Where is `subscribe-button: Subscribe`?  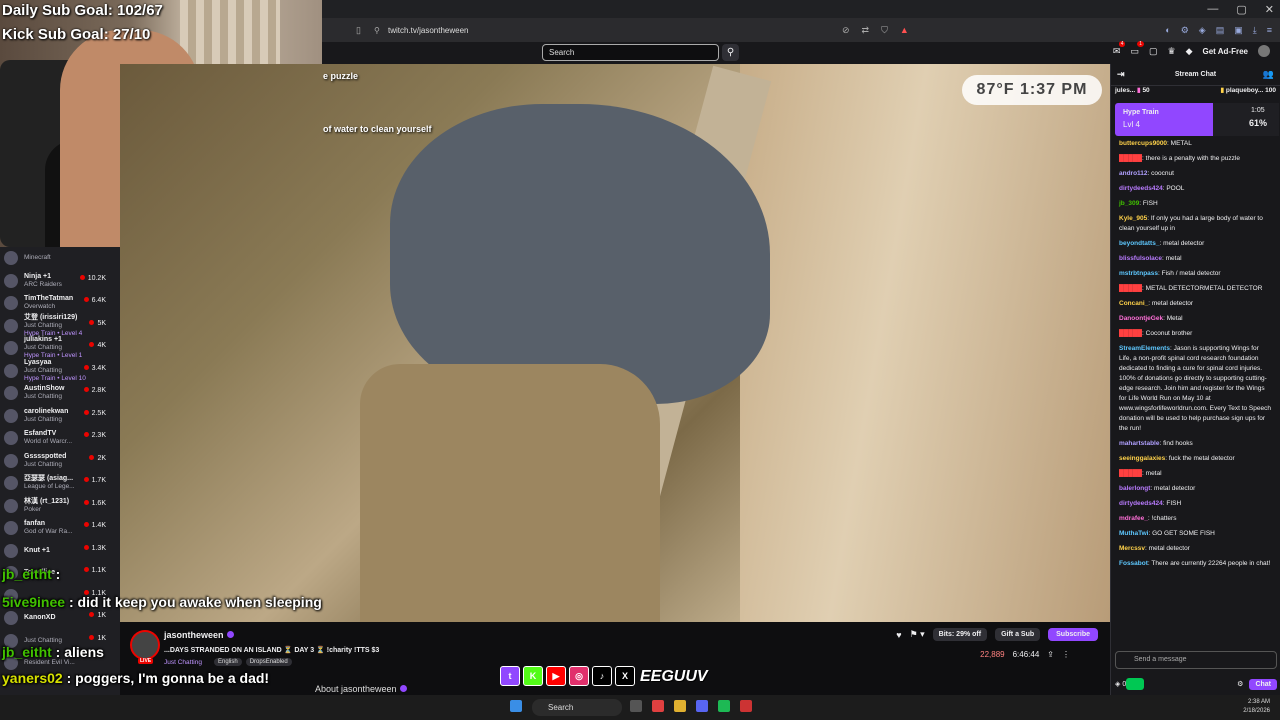
subscribe-button: Subscribe is located at coordinates (1073, 634).